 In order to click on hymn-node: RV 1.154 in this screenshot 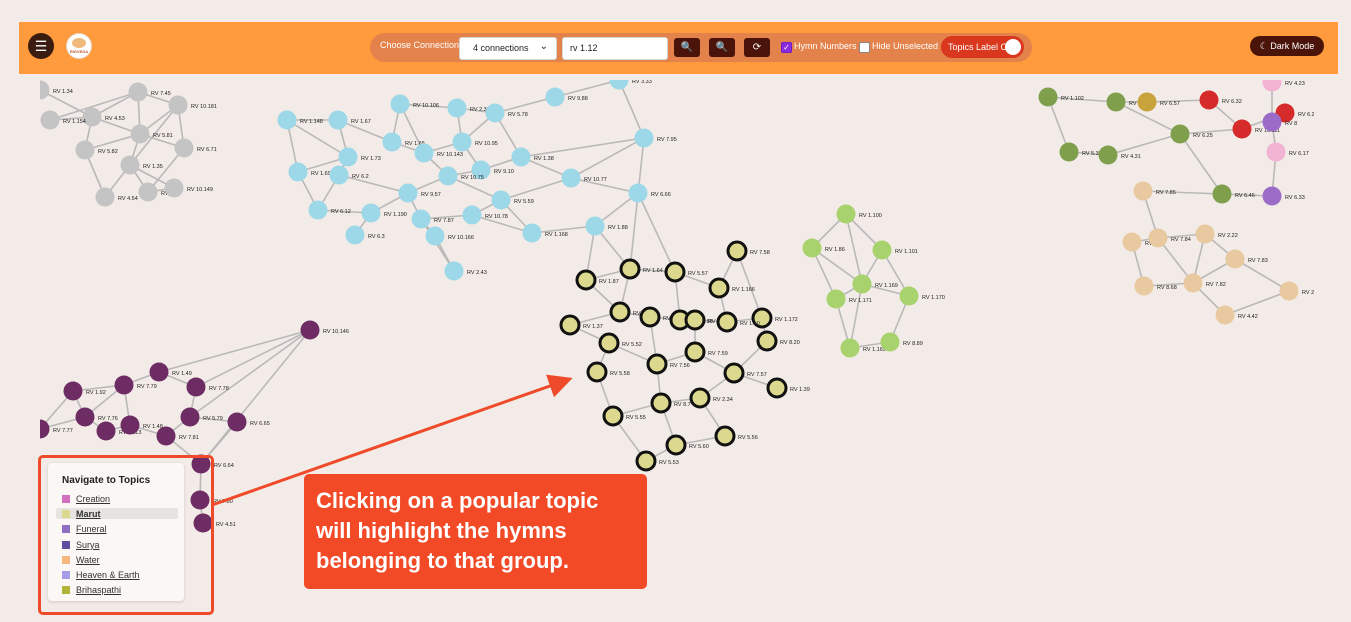, I will do `click(63, 120)`.